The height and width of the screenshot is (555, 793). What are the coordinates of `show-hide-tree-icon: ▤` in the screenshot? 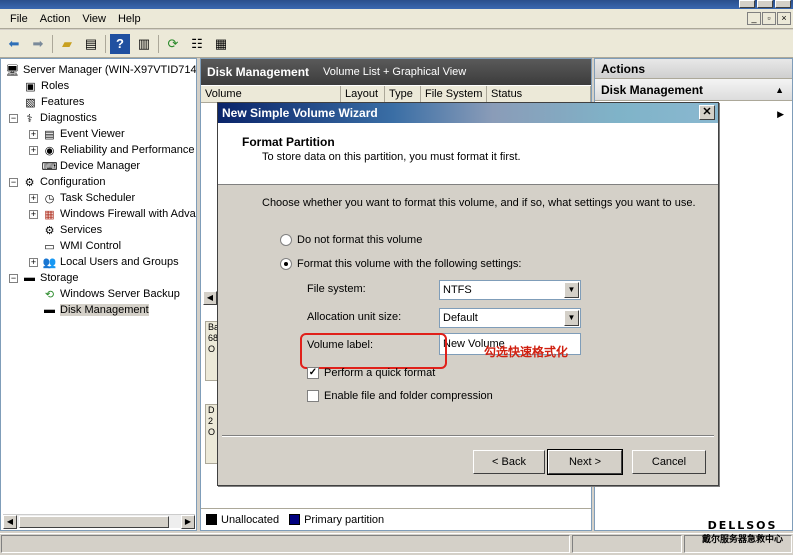 It's located at (91, 44).